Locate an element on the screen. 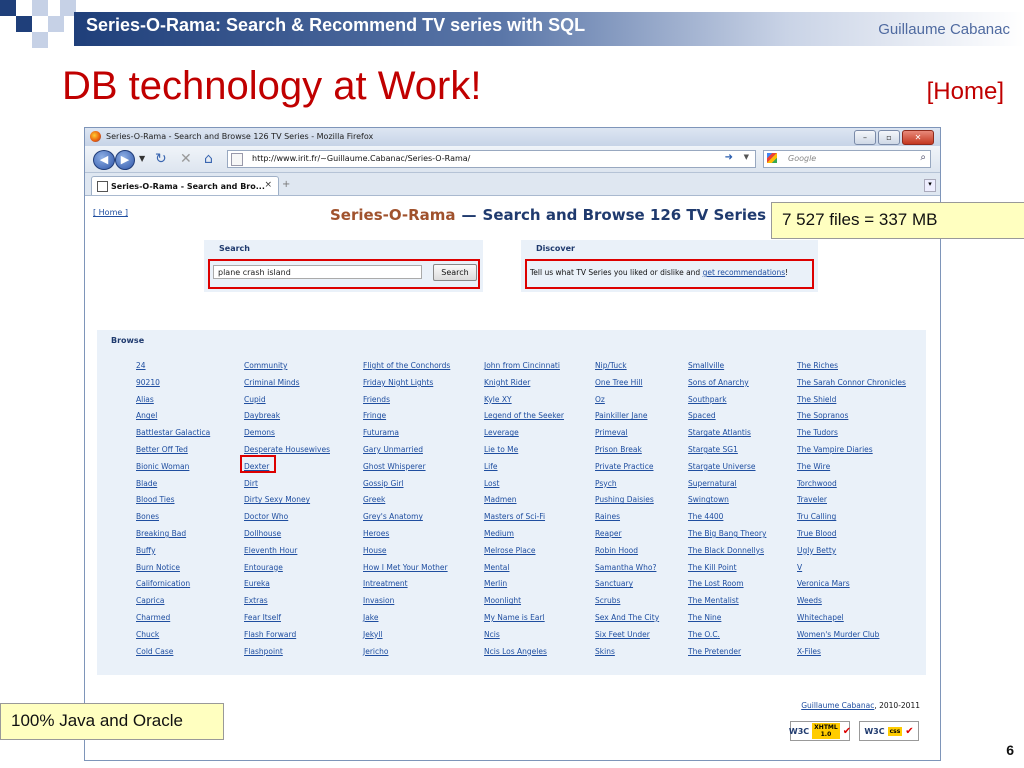 This screenshot has width=1024, height=768. maximize-icon: ▫ is located at coordinates (889, 137).